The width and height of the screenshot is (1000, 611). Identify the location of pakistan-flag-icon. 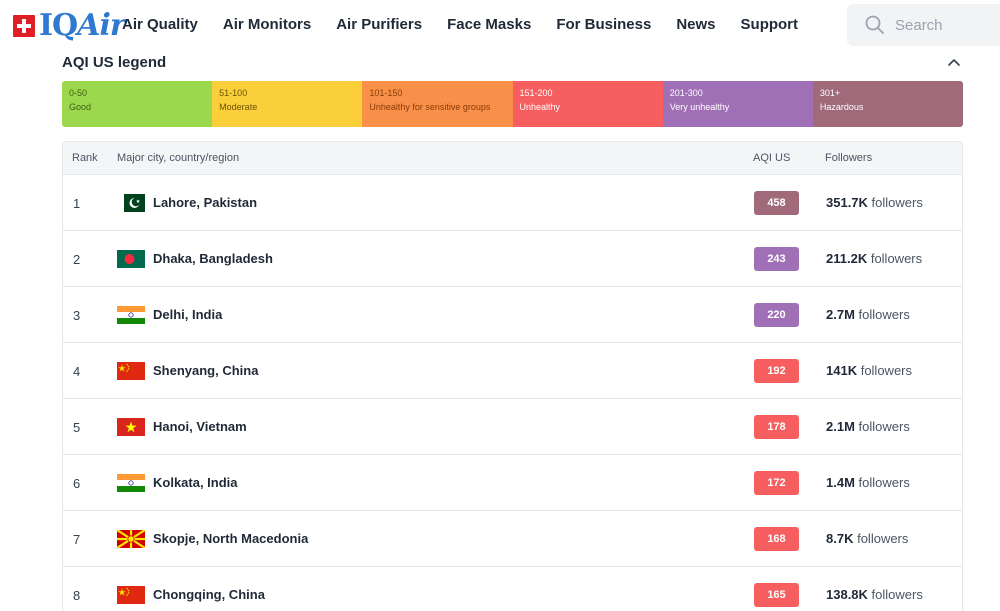
(131, 203).